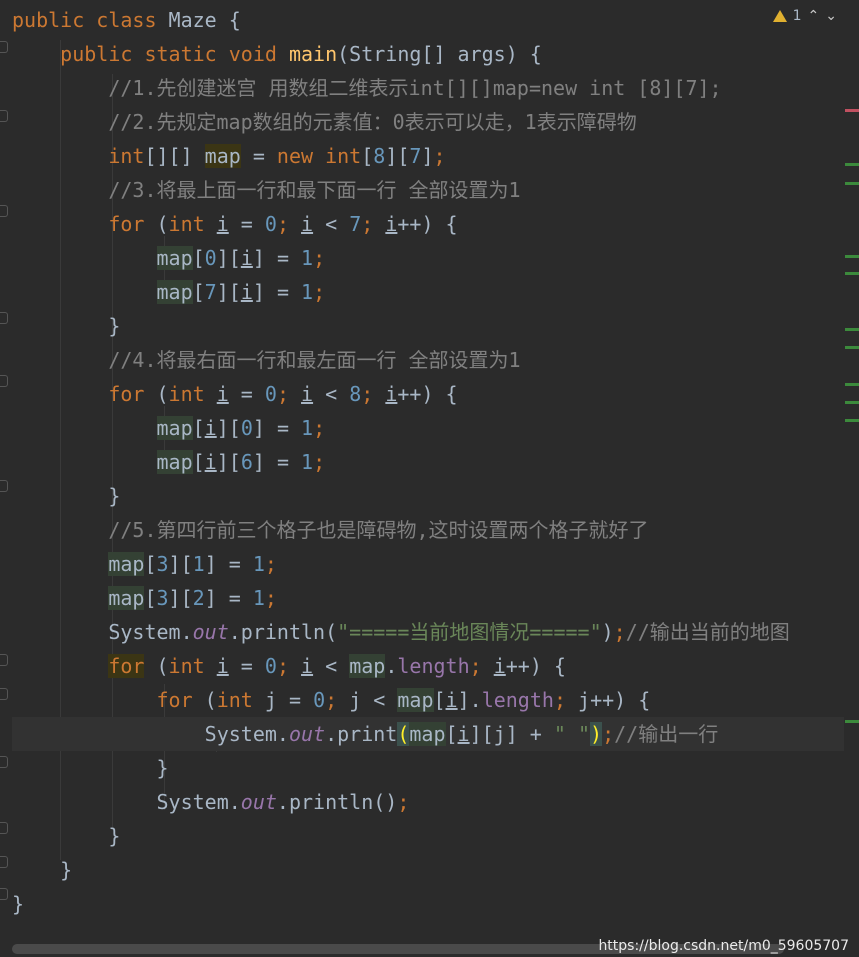  What do you see at coordinates (428, 54) in the screenshot?
I see `code-line: public static void main(String[] args) {` at bounding box center [428, 54].